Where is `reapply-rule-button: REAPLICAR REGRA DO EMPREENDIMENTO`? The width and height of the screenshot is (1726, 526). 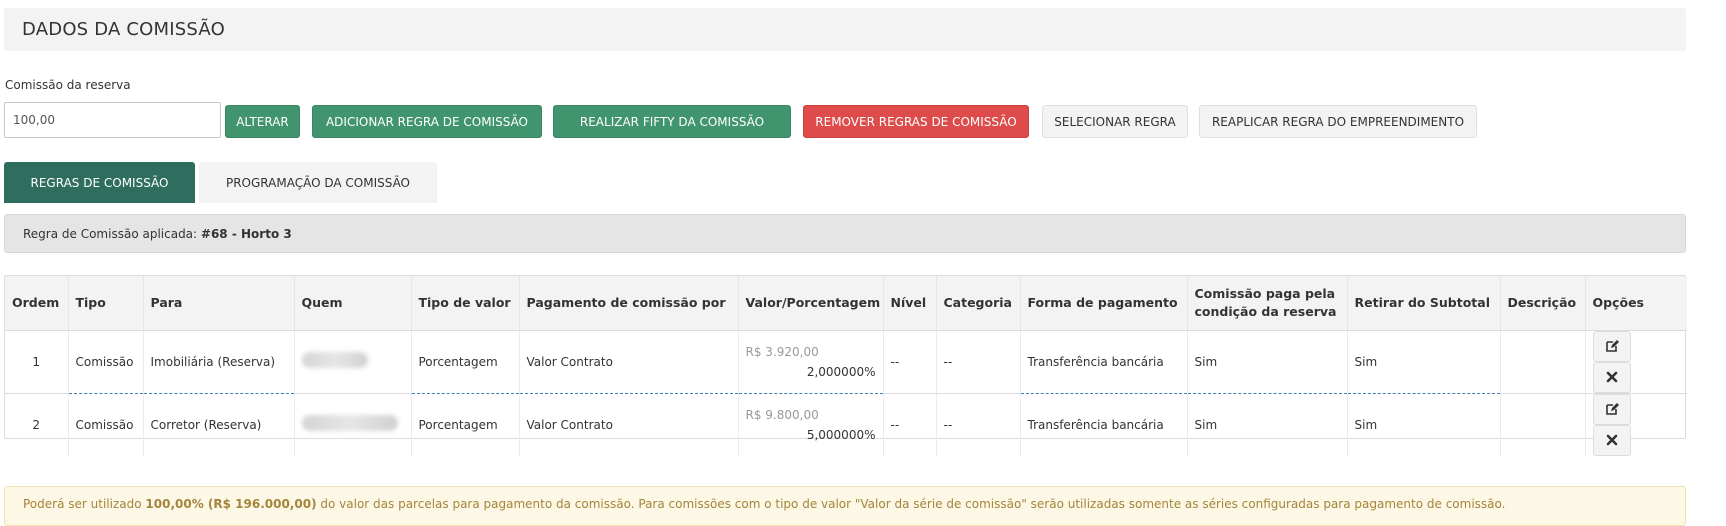 reapply-rule-button: REAPLICAR REGRA DO EMPREENDIMENTO is located at coordinates (1338, 121).